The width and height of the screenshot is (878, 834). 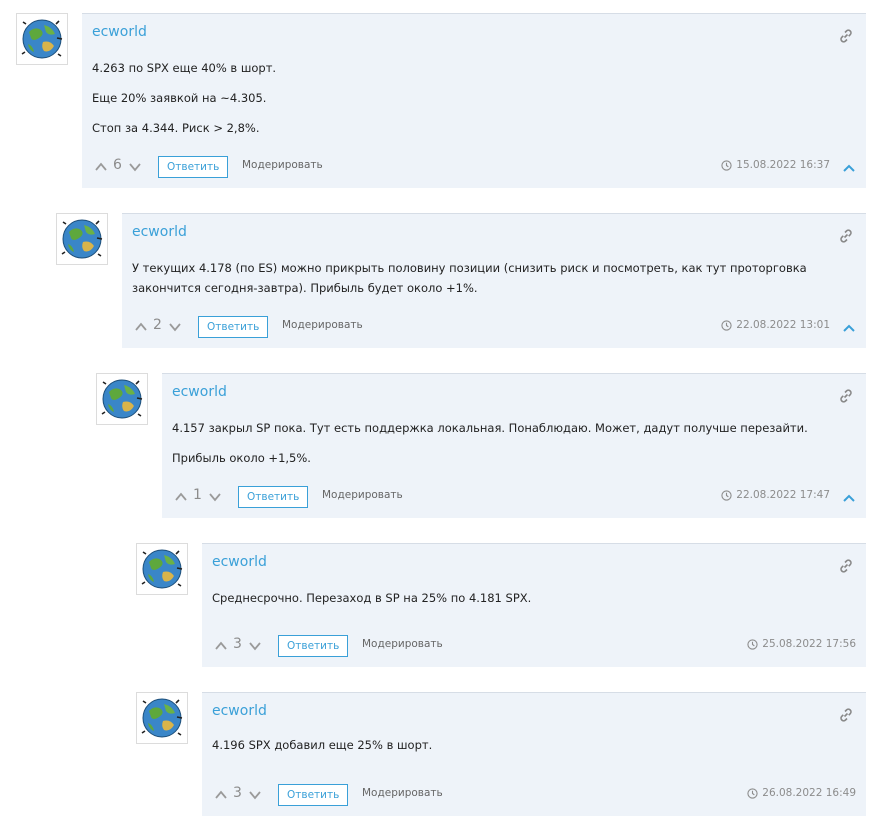 I want to click on comment-timestamp: 25.08.2022 17:56, so click(x=801, y=644).